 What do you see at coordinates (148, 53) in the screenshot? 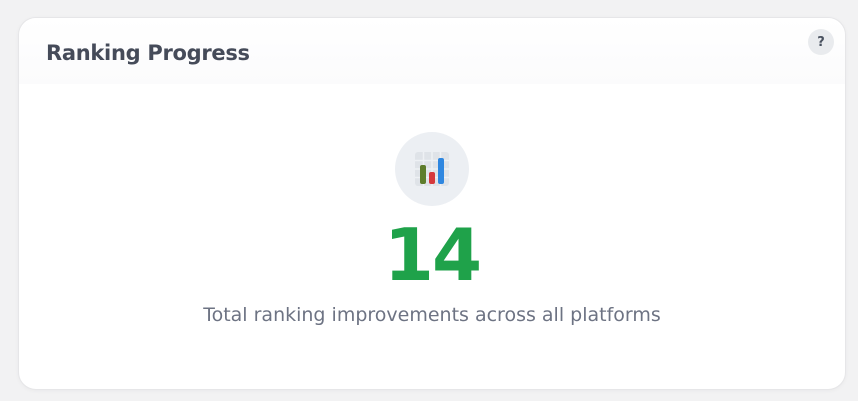
I see `card-title: Ranking Progress` at bounding box center [148, 53].